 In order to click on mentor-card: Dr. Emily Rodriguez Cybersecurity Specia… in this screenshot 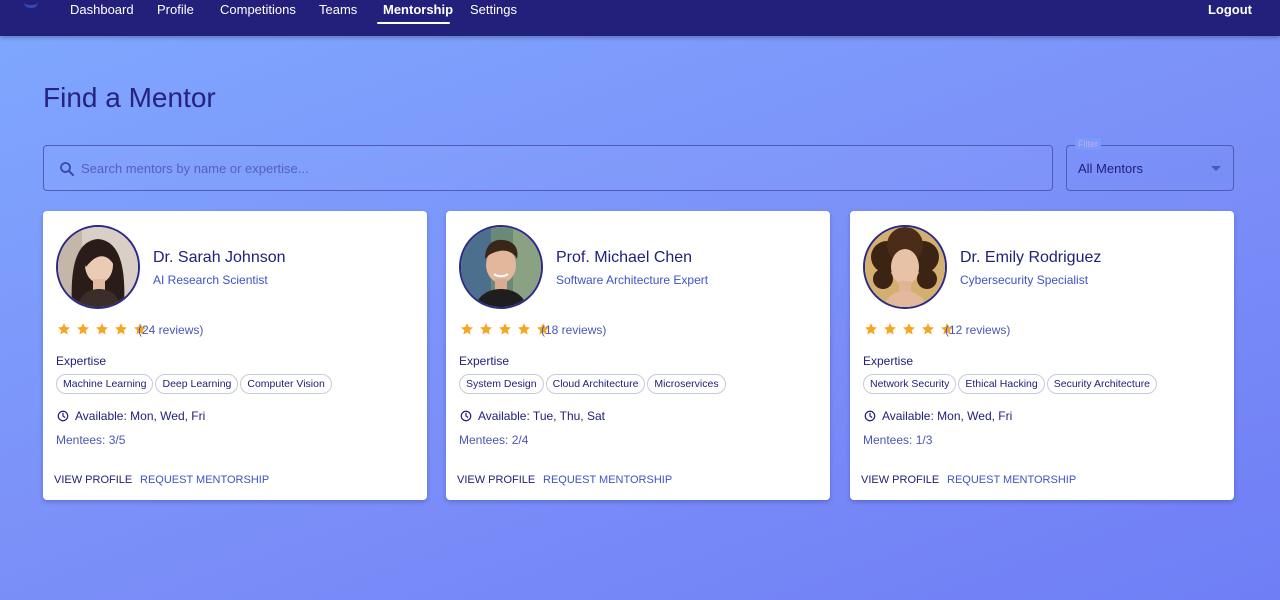, I will do `click(1042, 355)`.